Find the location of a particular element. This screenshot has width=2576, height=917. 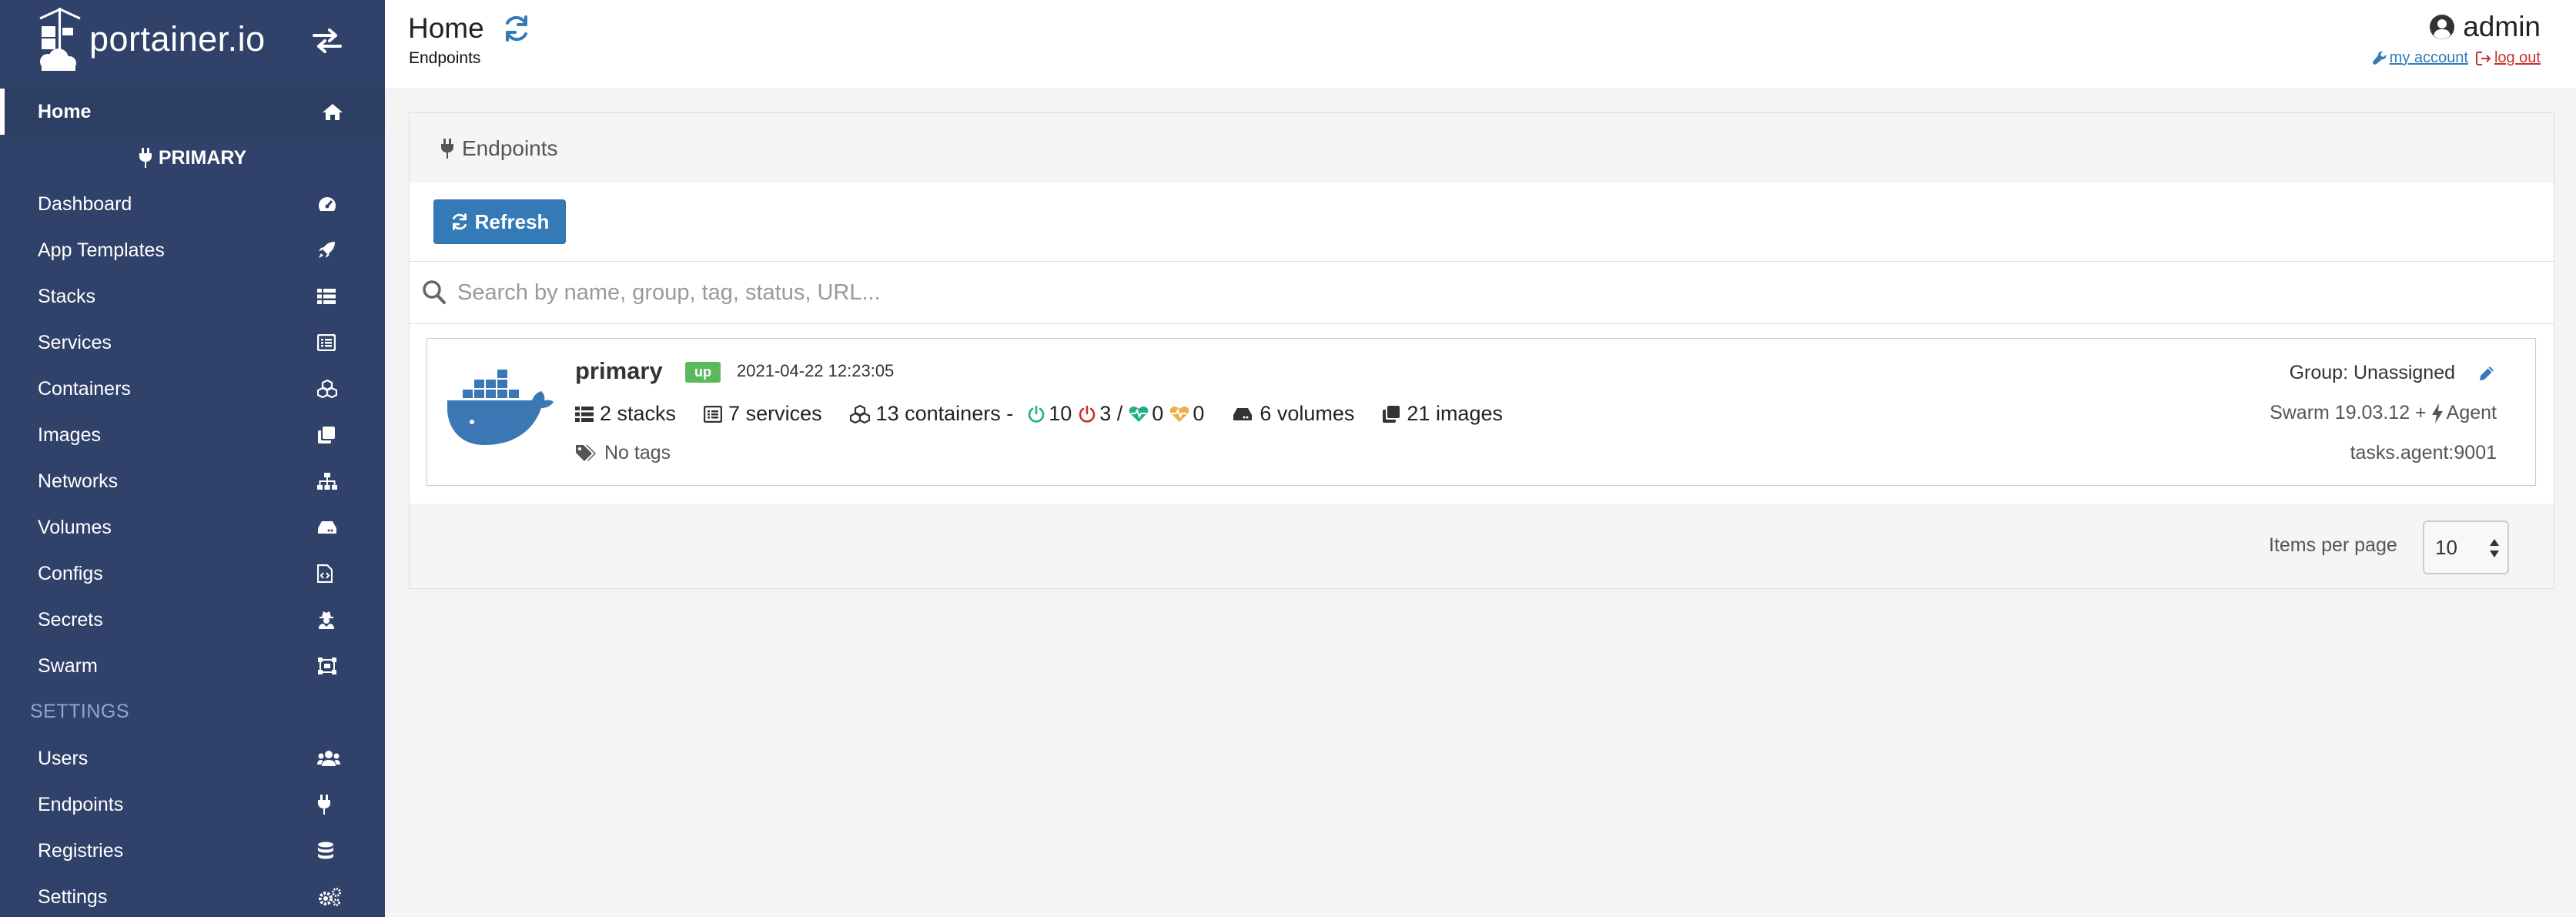

sidebar-item-settings: Settings is located at coordinates (193, 895).